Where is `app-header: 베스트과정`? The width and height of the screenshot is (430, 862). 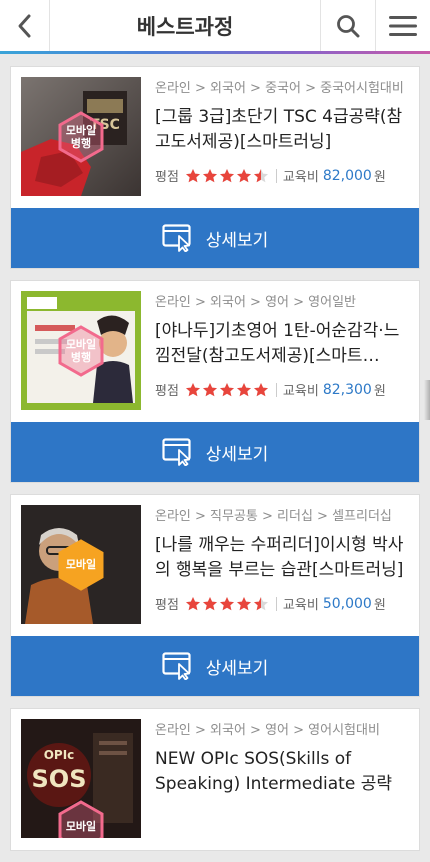
app-header: 베스트과정 is located at coordinates (215, 27).